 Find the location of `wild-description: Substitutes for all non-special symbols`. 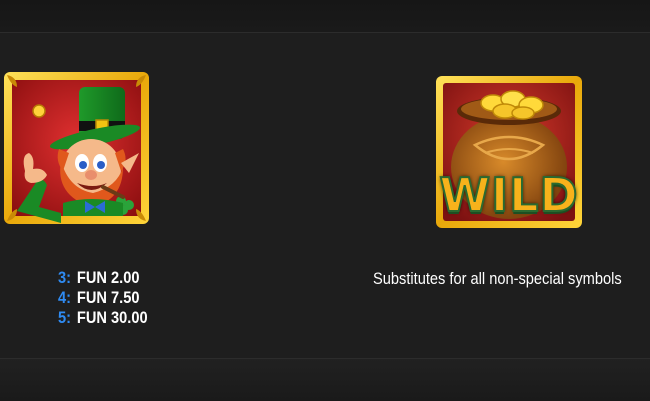

wild-description: Substitutes for all non-special symbols is located at coordinates (497, 278).